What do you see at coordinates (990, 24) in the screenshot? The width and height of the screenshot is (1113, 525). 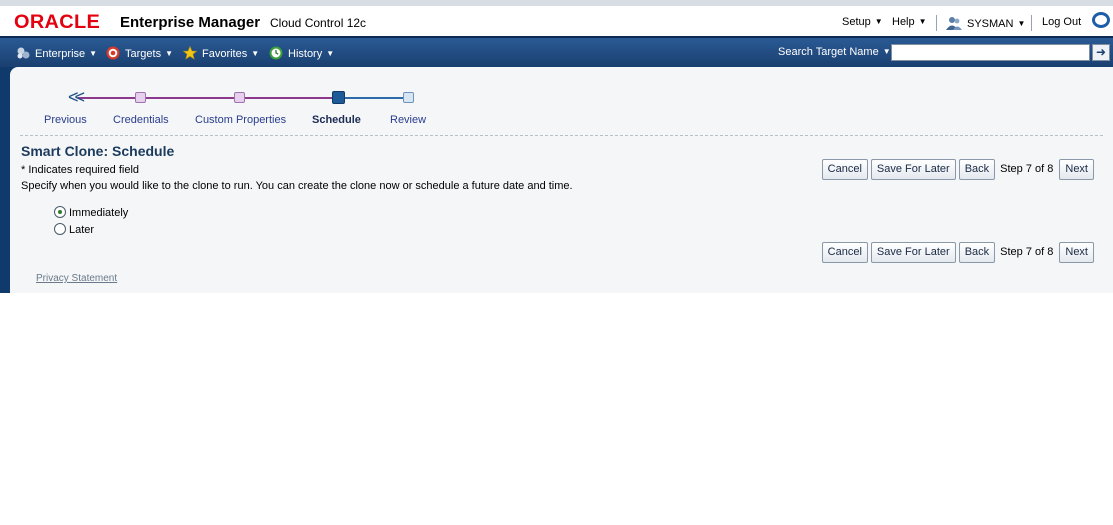 I see `user-menu-label: SYSMAN` at bounding box center [990, 24].